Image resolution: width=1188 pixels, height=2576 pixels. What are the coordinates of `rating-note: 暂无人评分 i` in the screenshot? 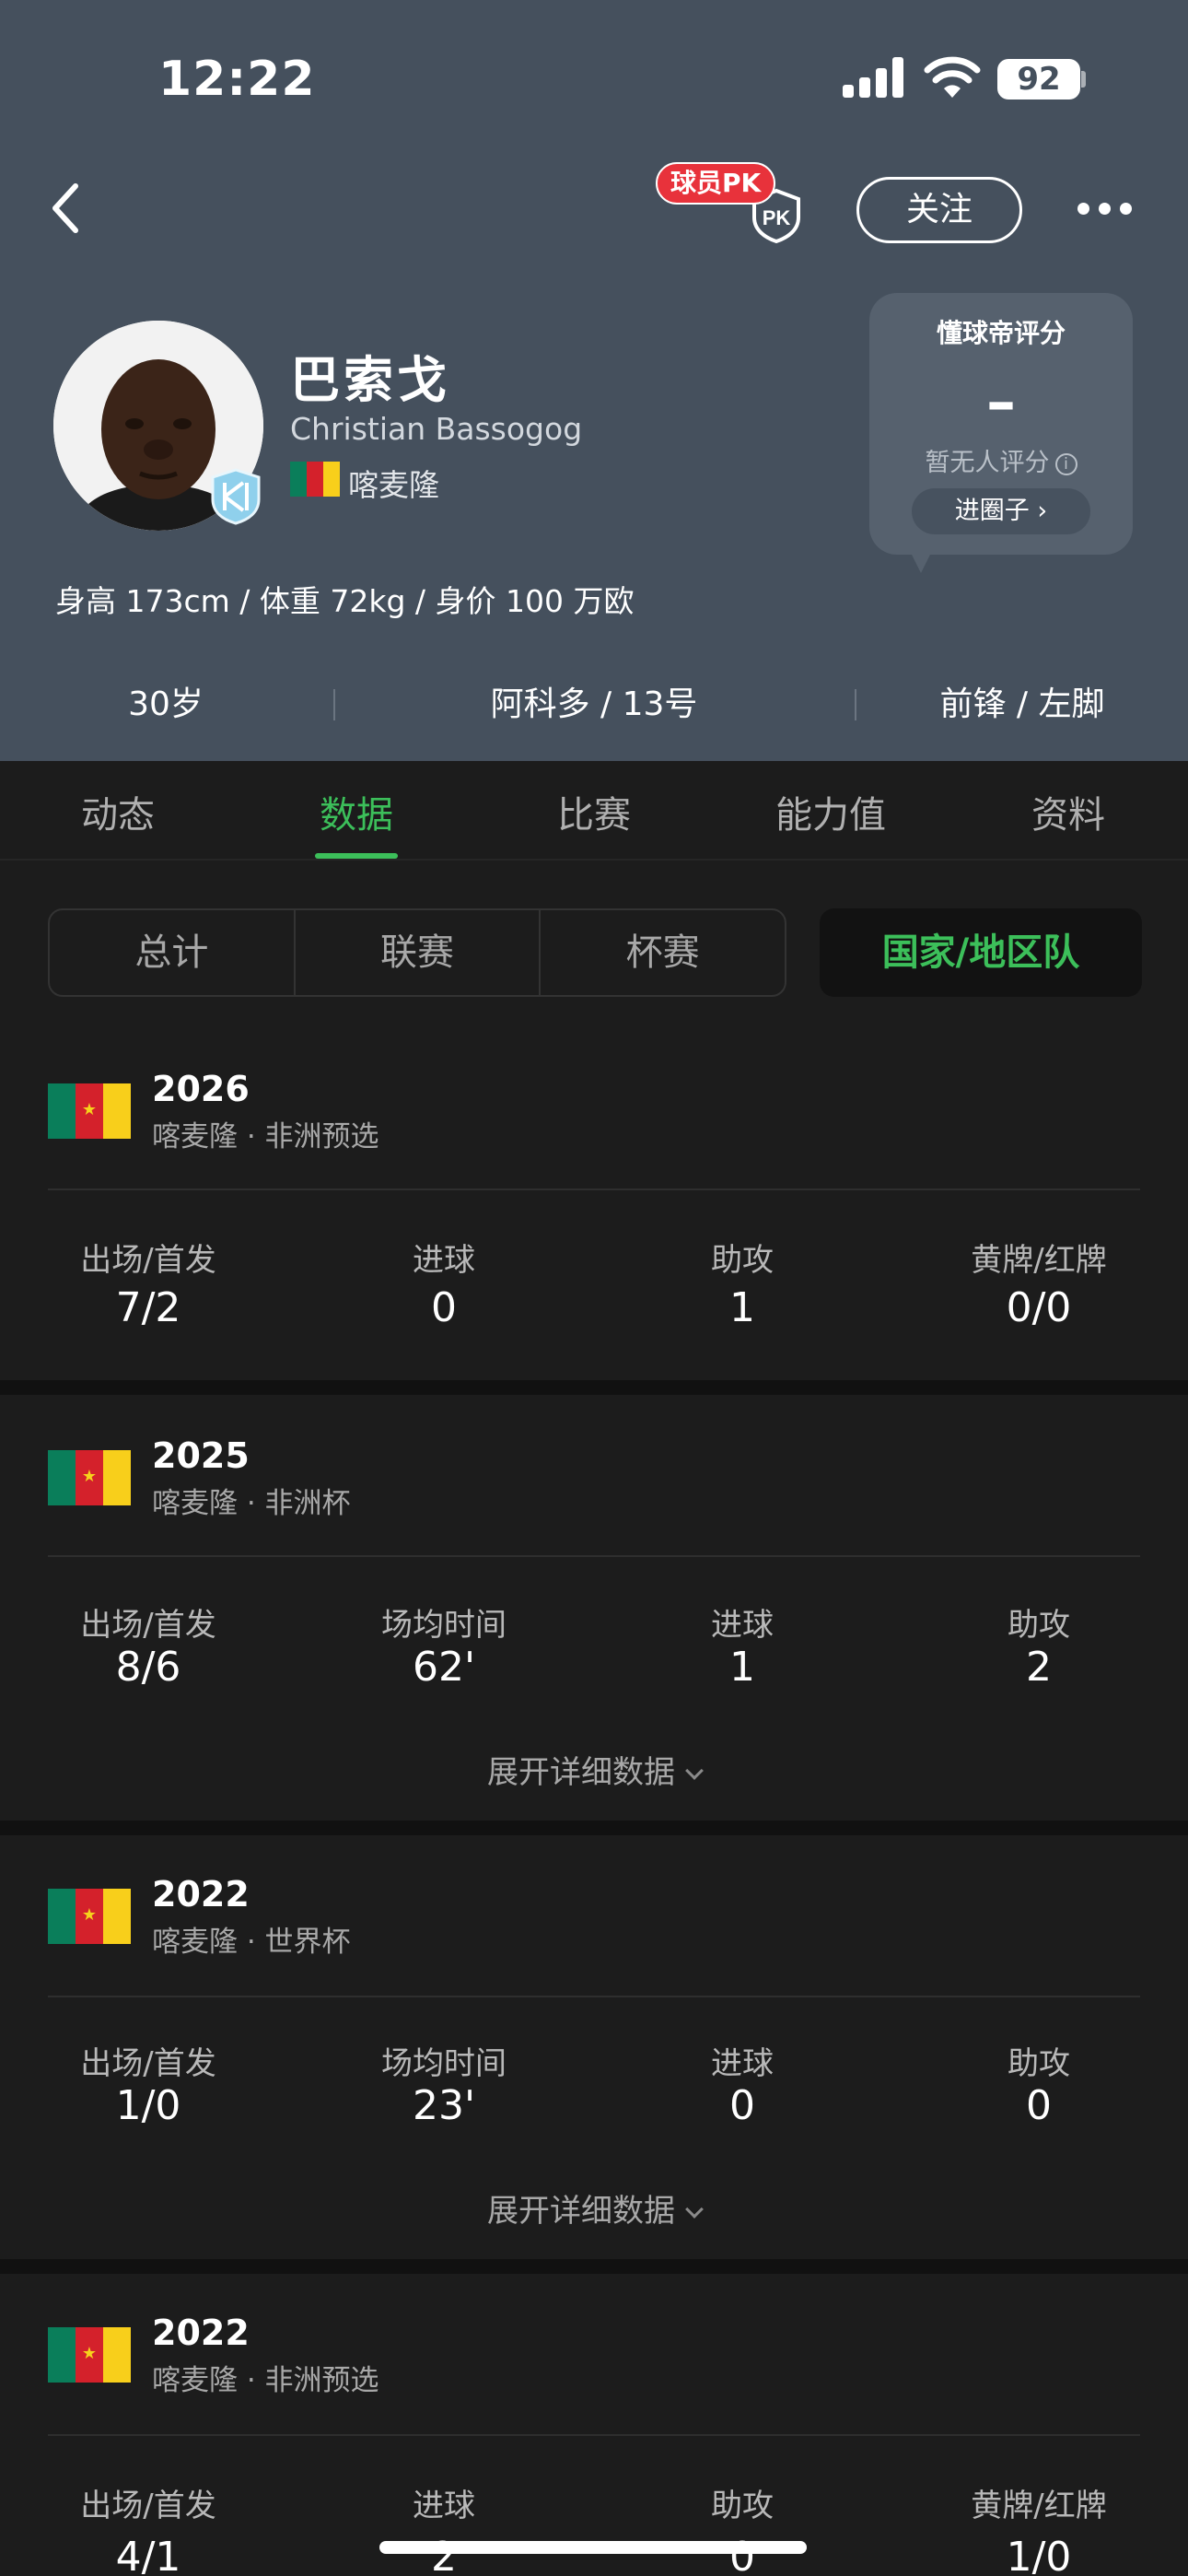 It's located at (1001, 460).